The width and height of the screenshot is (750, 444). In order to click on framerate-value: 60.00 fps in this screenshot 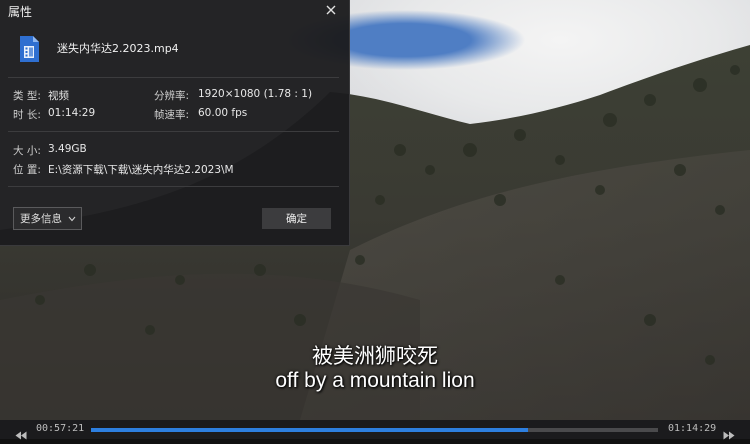, I will do `click(223, 113)`.